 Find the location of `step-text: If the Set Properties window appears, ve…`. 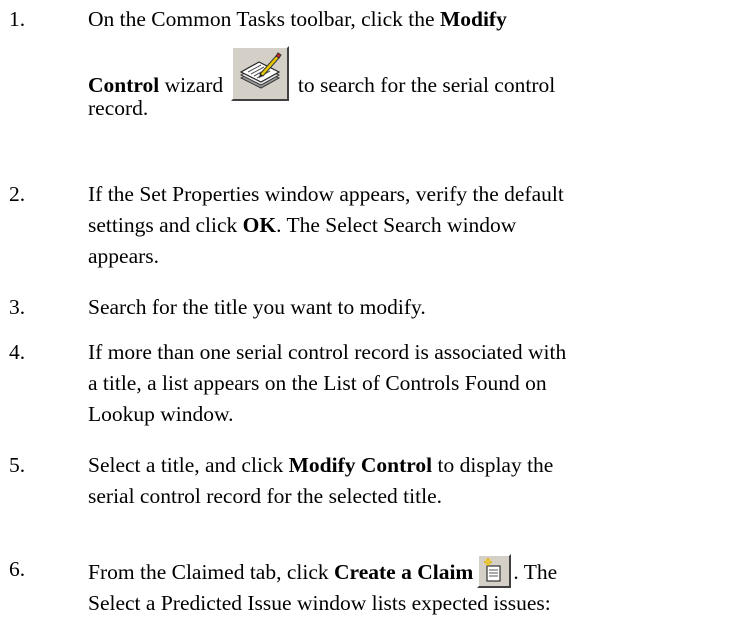

step-text: If the Set Properties window appears, ve… is located at coordinates (326, 225).